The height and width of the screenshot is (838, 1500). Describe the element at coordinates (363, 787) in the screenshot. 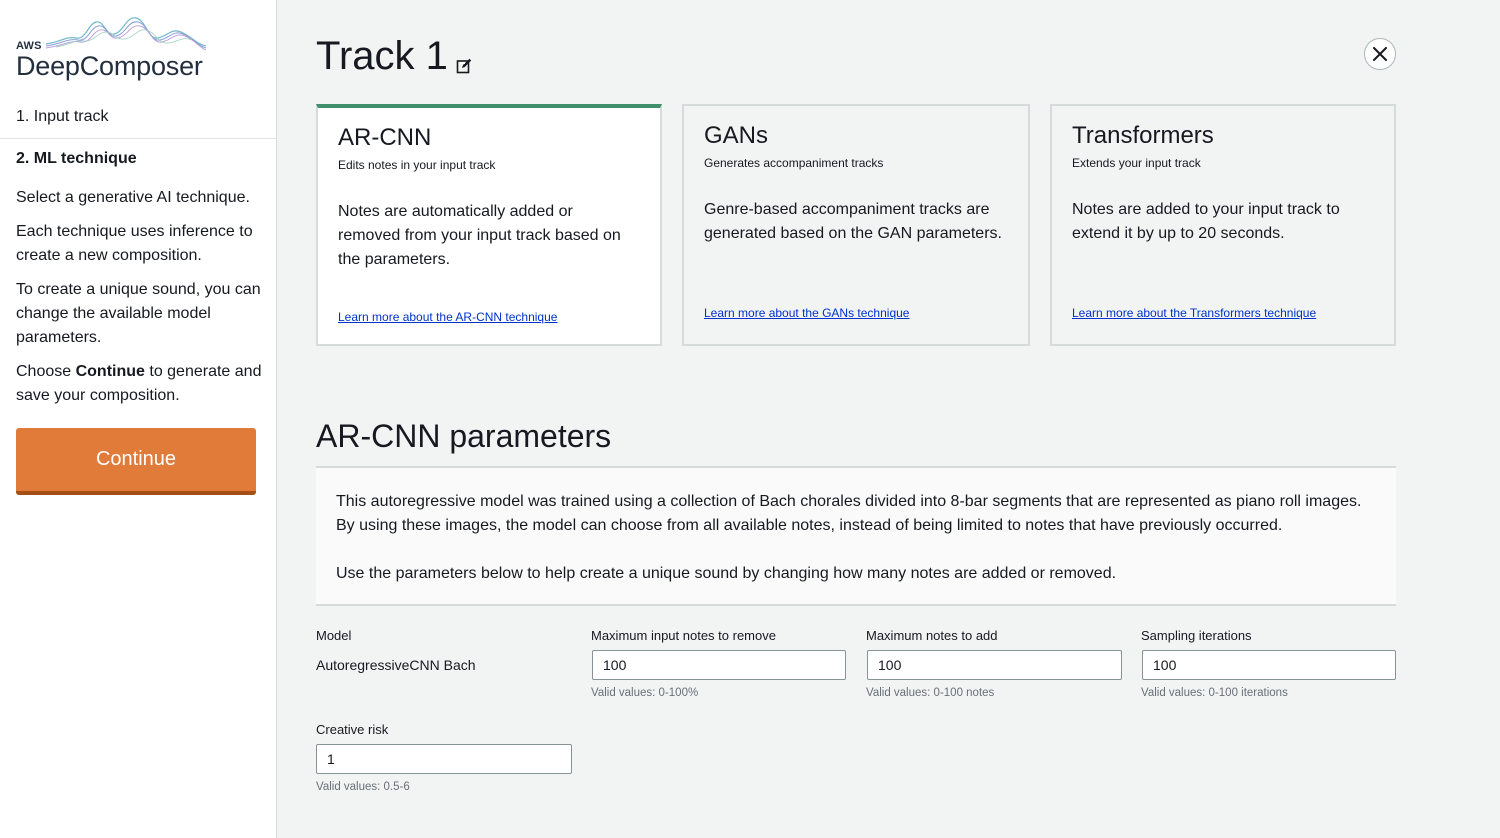

I see `creative-risk-hint: Valid values: 0.5-6` at that location.